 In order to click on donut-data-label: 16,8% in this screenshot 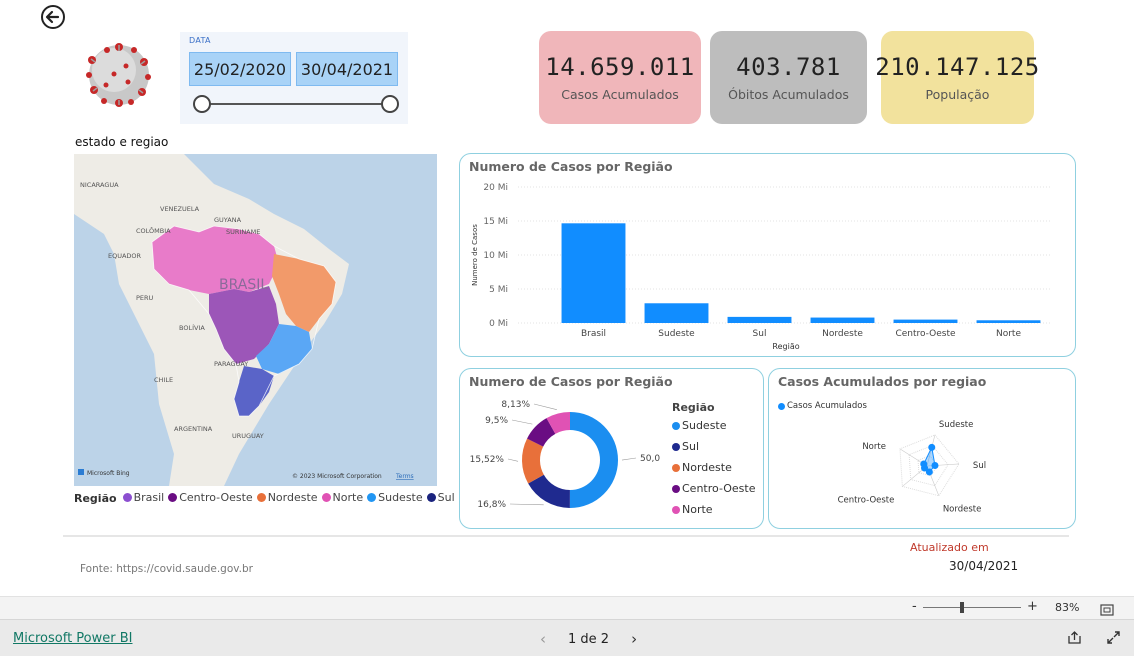, I will do `click(491, 505)`.